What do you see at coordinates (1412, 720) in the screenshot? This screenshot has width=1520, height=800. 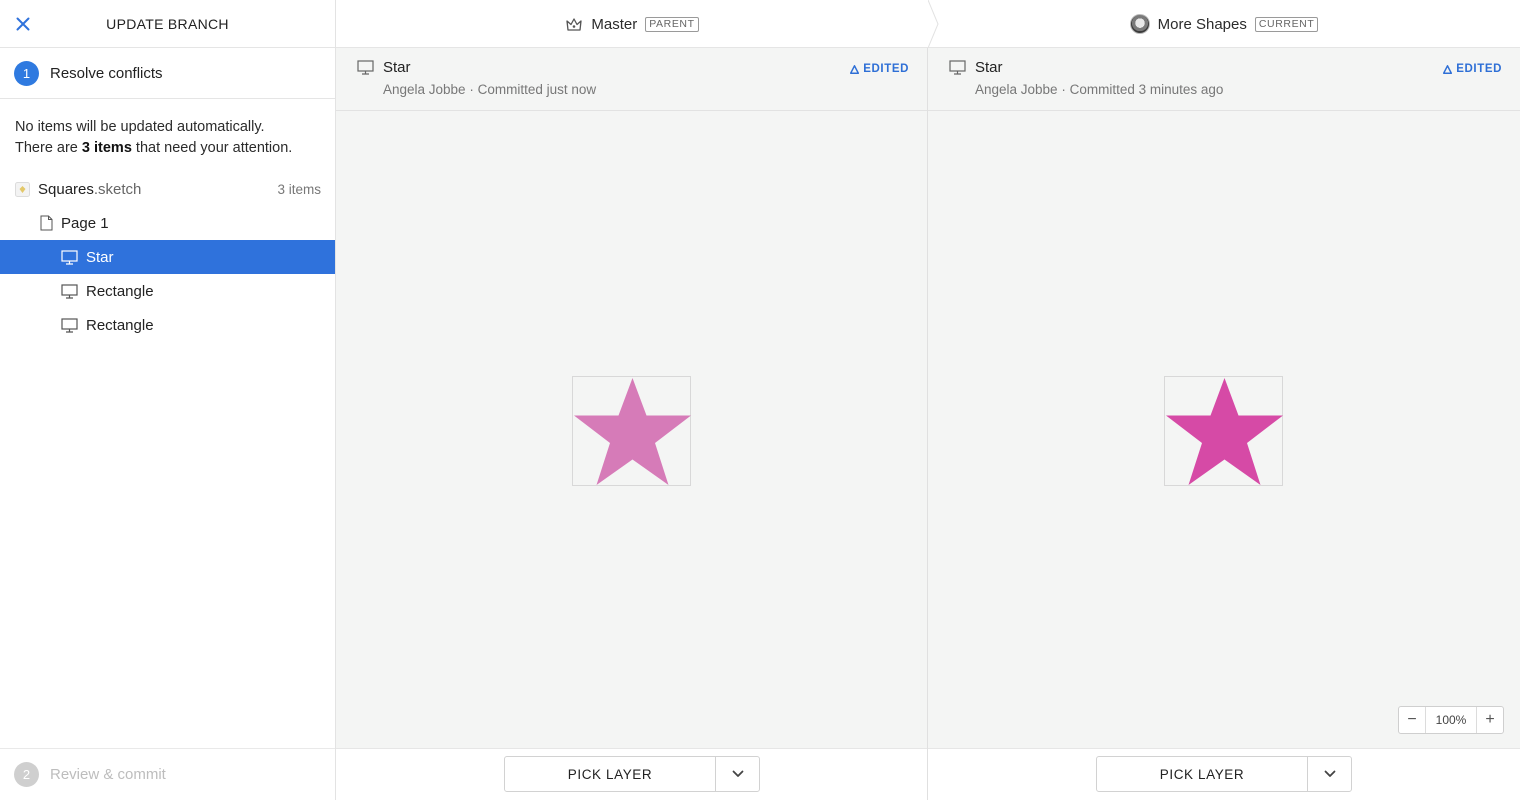 I see `zoom-out-button: −` at bounding box center [1412, 720].